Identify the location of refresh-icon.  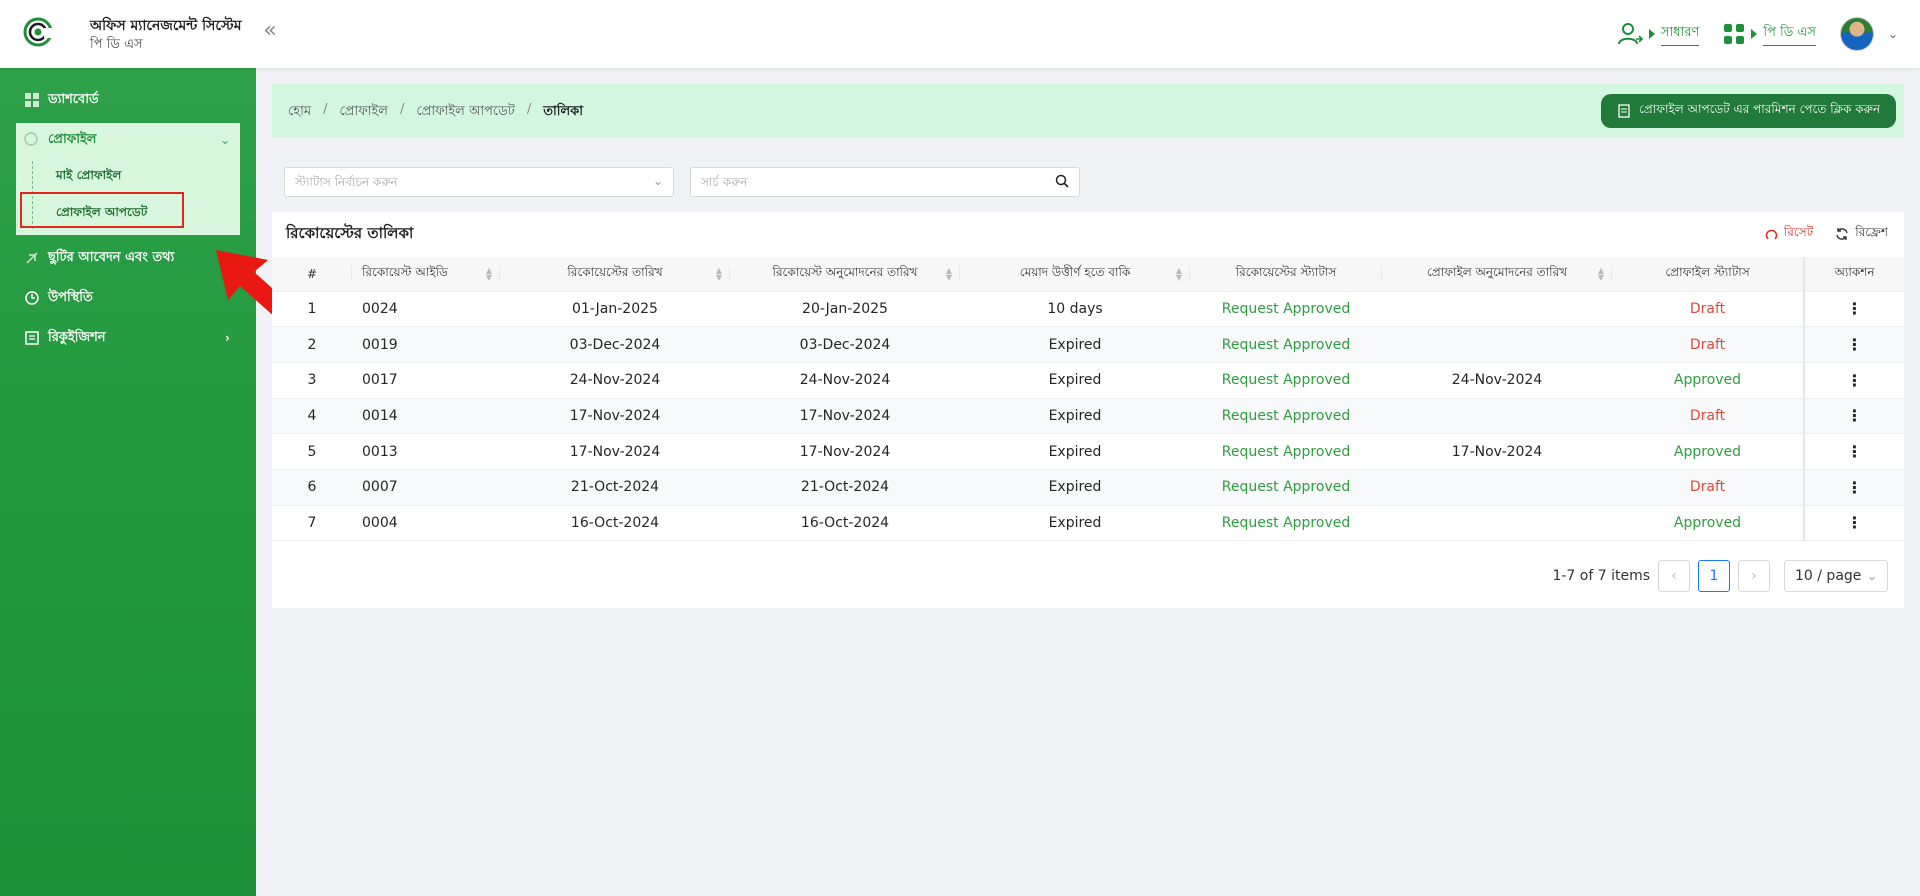
(1842, 234).